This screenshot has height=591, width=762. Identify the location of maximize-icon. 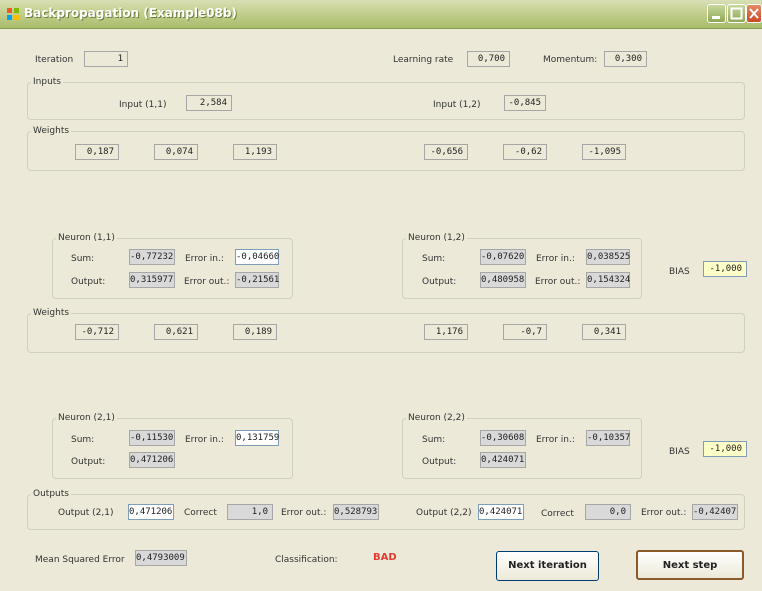
(736, 13).